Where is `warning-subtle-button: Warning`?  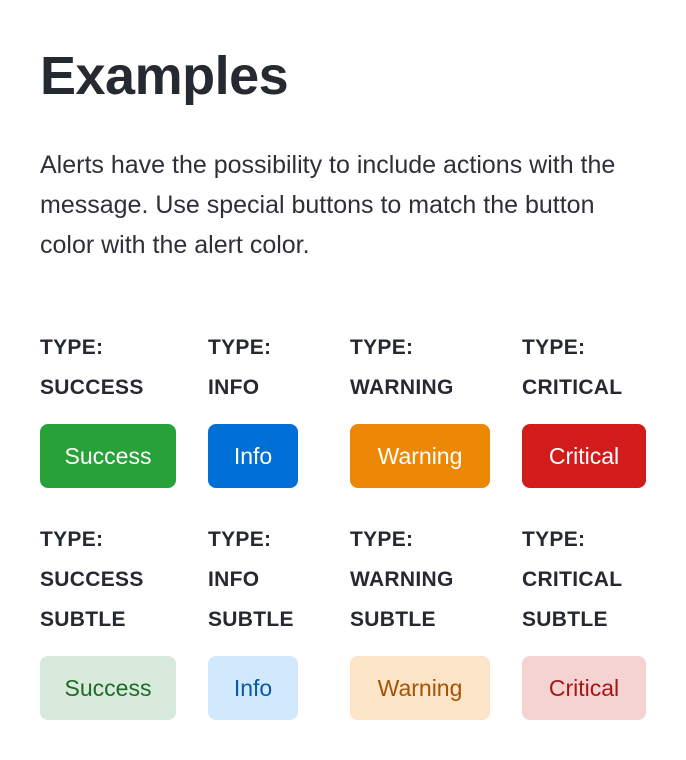 warning-subtle-button: Warning is located at coordinates (420, 688).